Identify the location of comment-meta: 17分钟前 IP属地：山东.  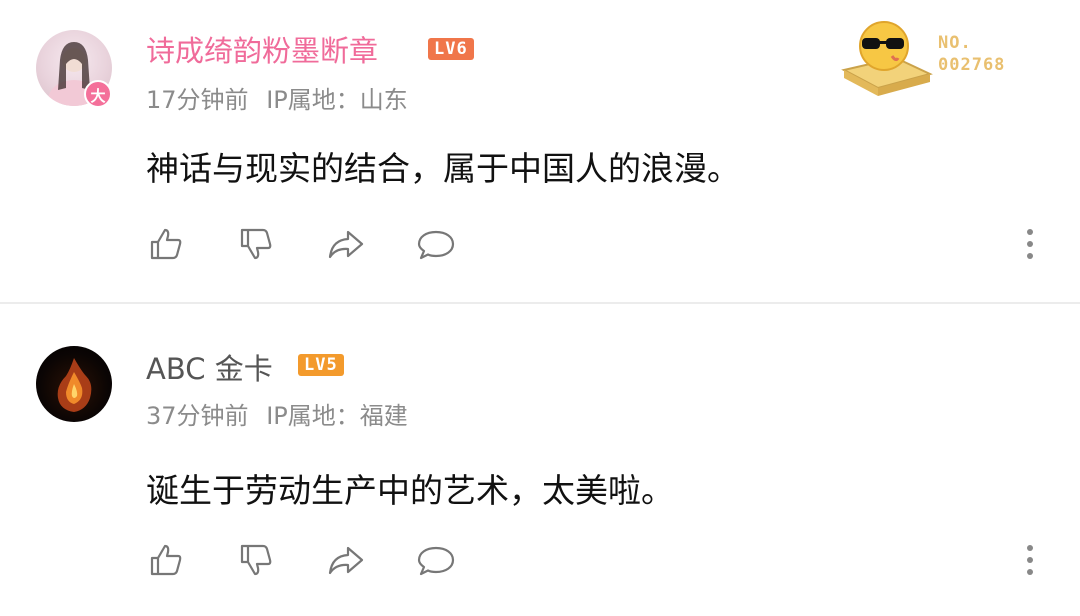
(277, 97).